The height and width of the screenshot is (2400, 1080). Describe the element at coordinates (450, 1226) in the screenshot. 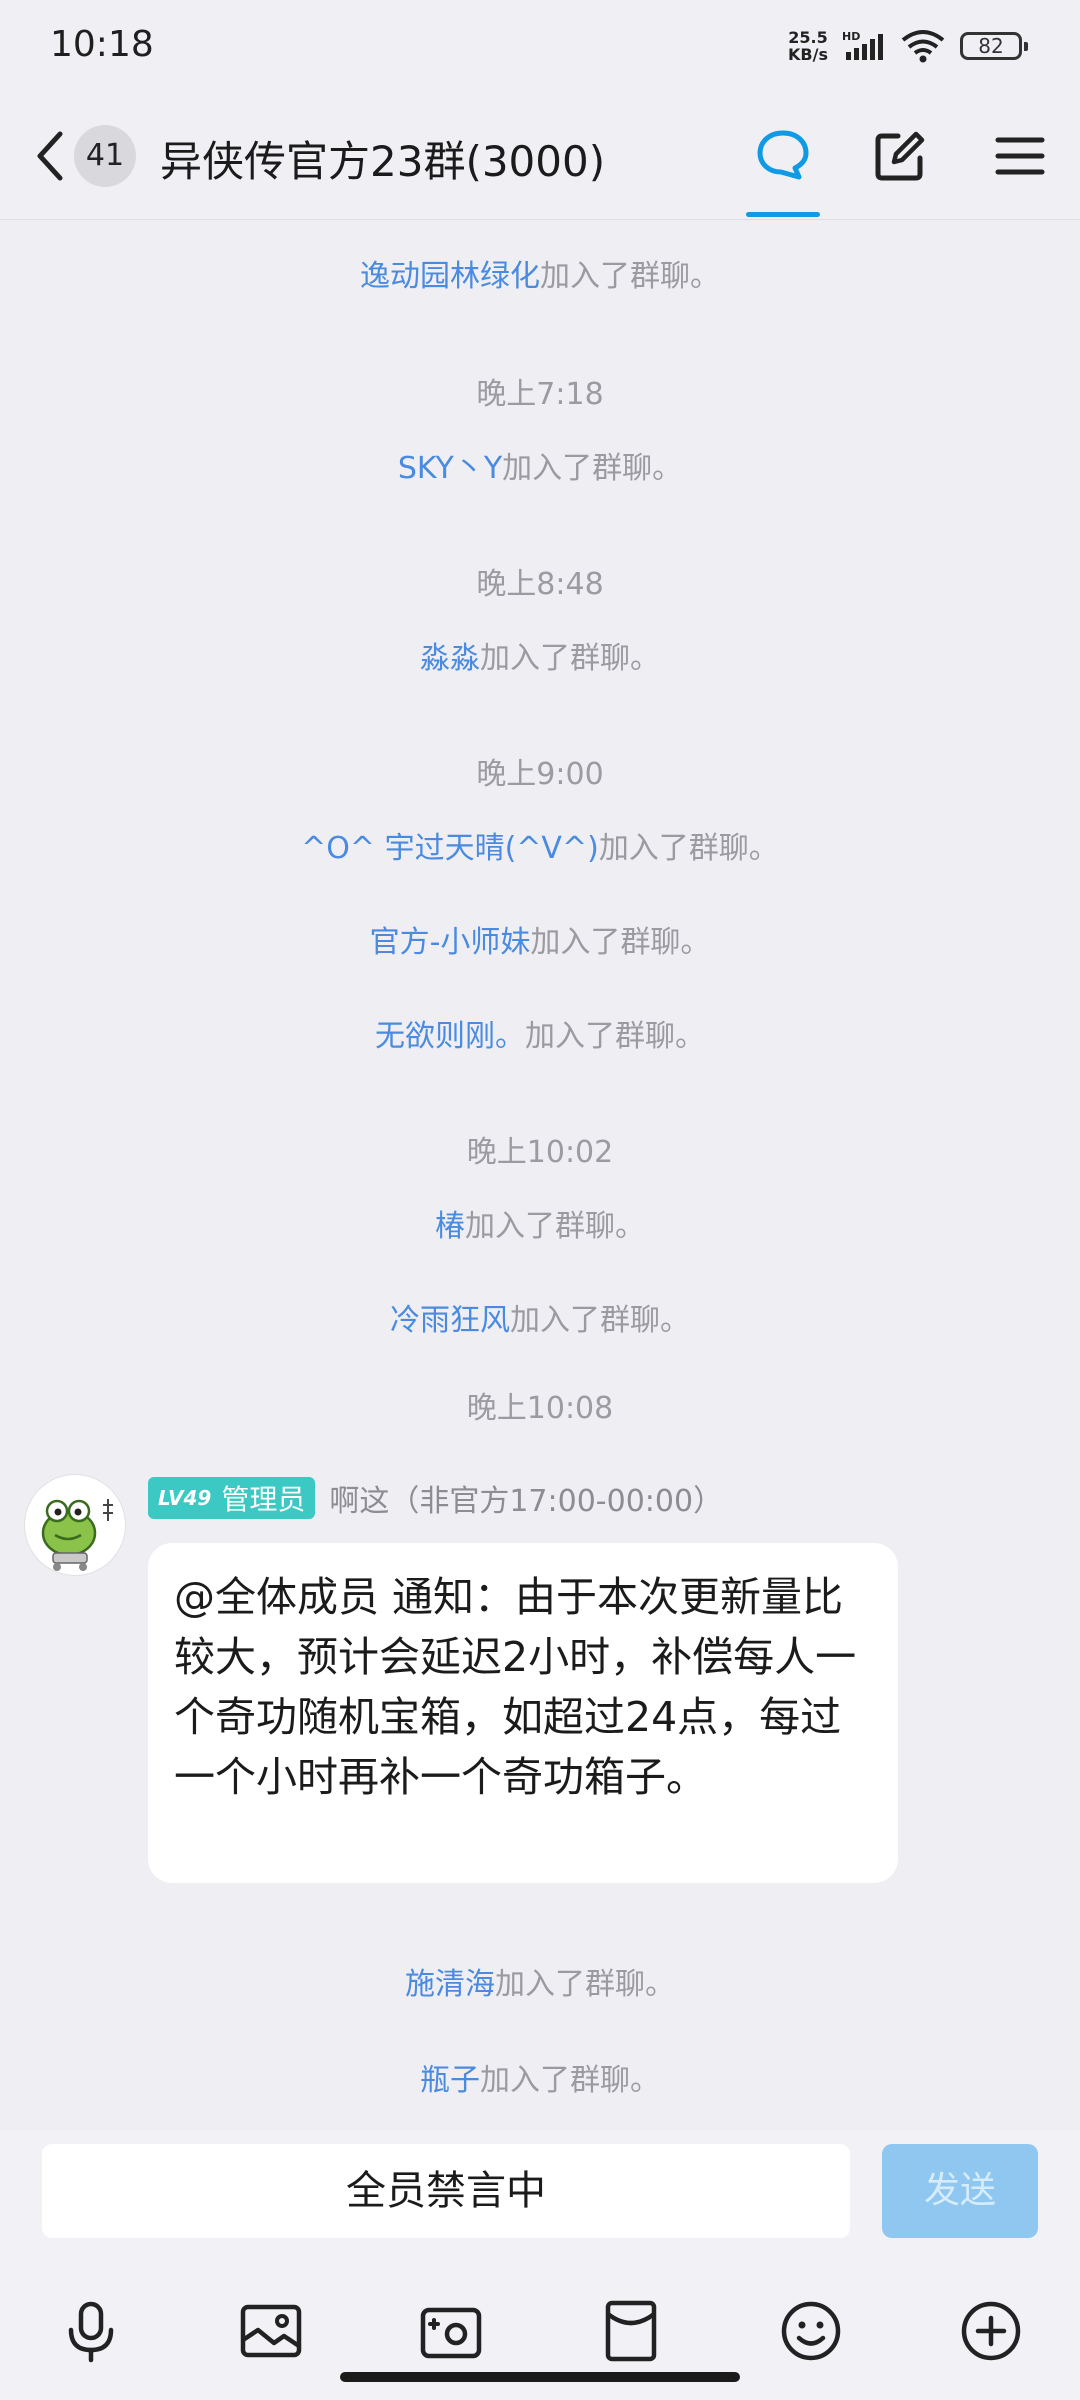

I see `member-name-link: 椿` at that location.